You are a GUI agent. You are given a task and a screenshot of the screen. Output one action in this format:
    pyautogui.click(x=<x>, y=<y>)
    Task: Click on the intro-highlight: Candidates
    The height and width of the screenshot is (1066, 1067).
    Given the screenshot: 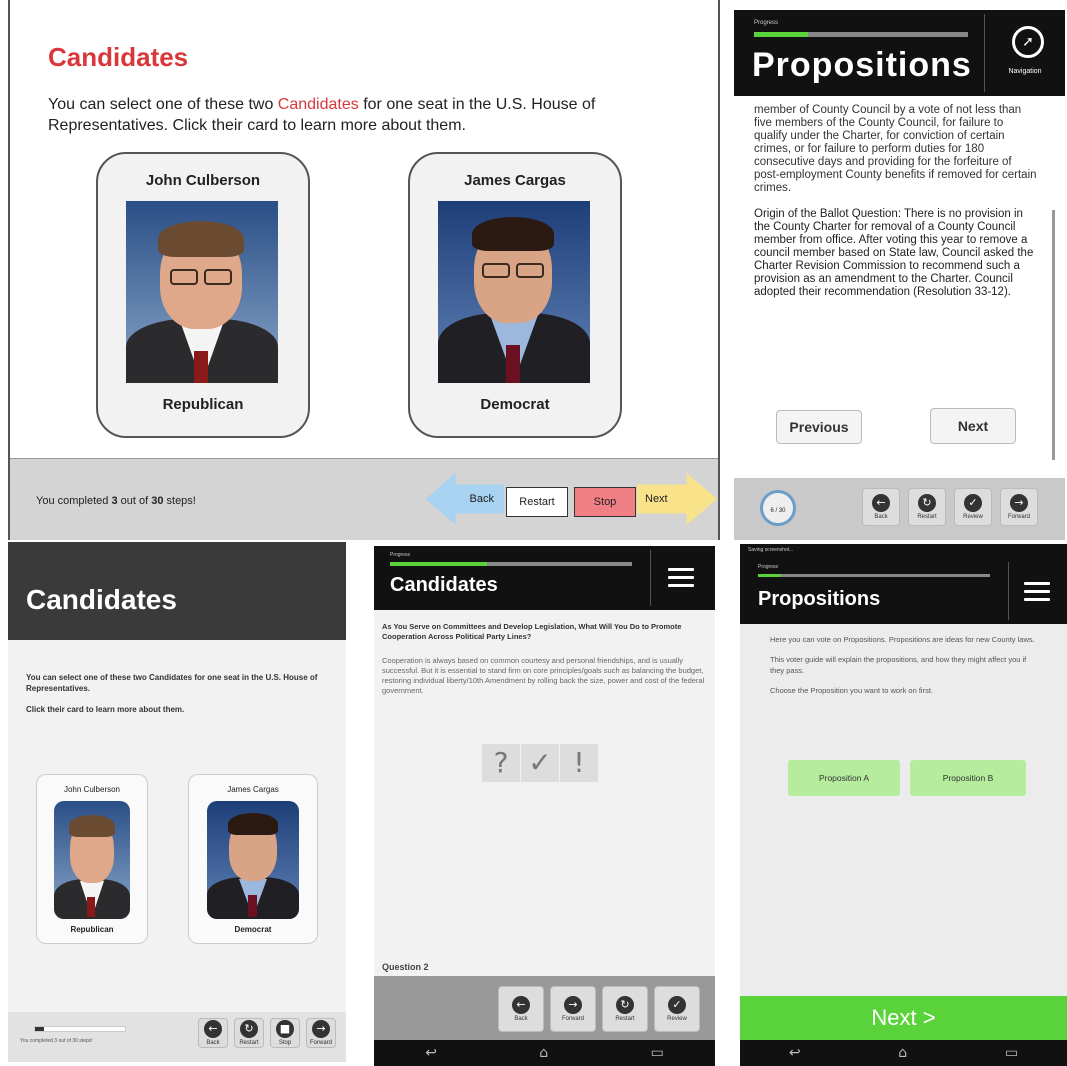 What is the action you would take?
    pyautogui.click(x=318, y=104)
    